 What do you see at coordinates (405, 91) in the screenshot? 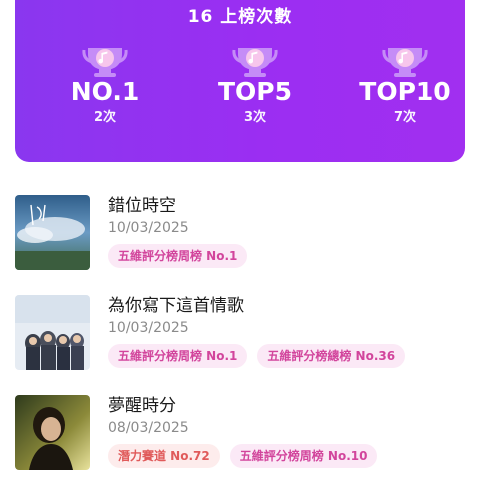
I see `stat-label: TOP10` at bounding box center [405, 91].